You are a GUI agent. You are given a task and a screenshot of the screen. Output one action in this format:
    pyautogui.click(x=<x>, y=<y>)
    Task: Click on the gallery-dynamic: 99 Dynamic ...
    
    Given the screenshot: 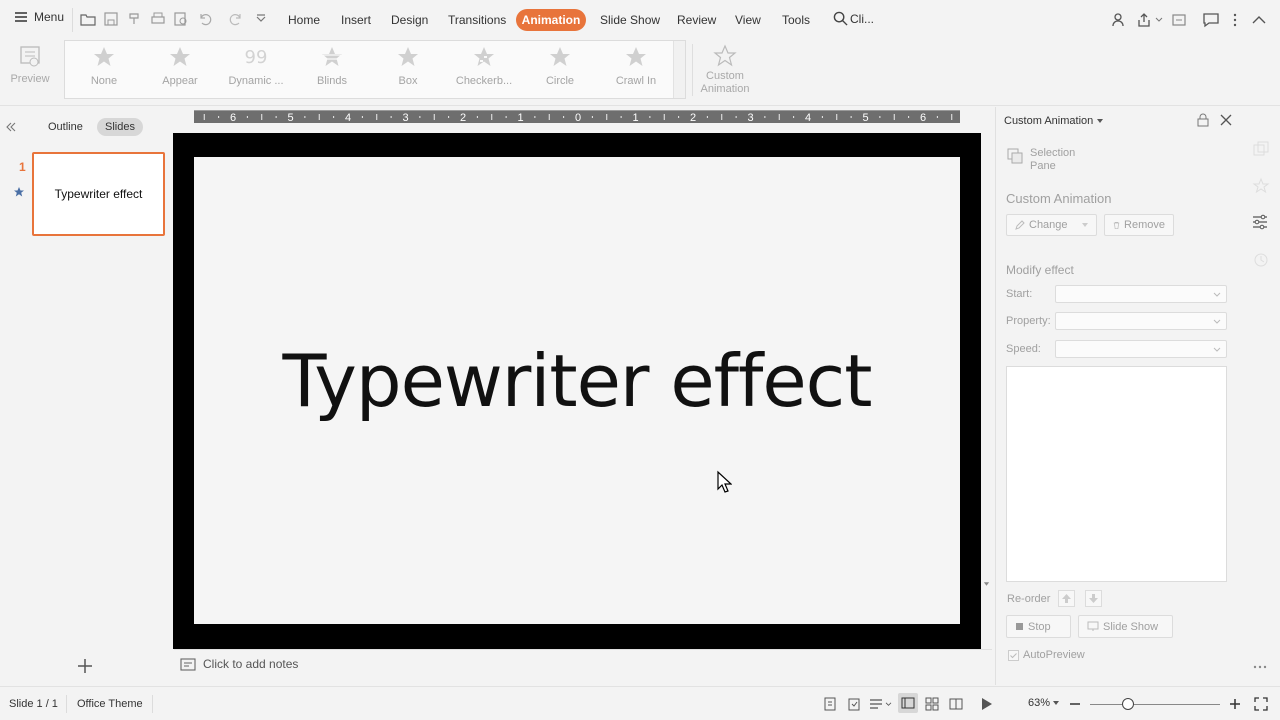 What is the action you would take?
    pyautogui.click(x=256, y=66)
    